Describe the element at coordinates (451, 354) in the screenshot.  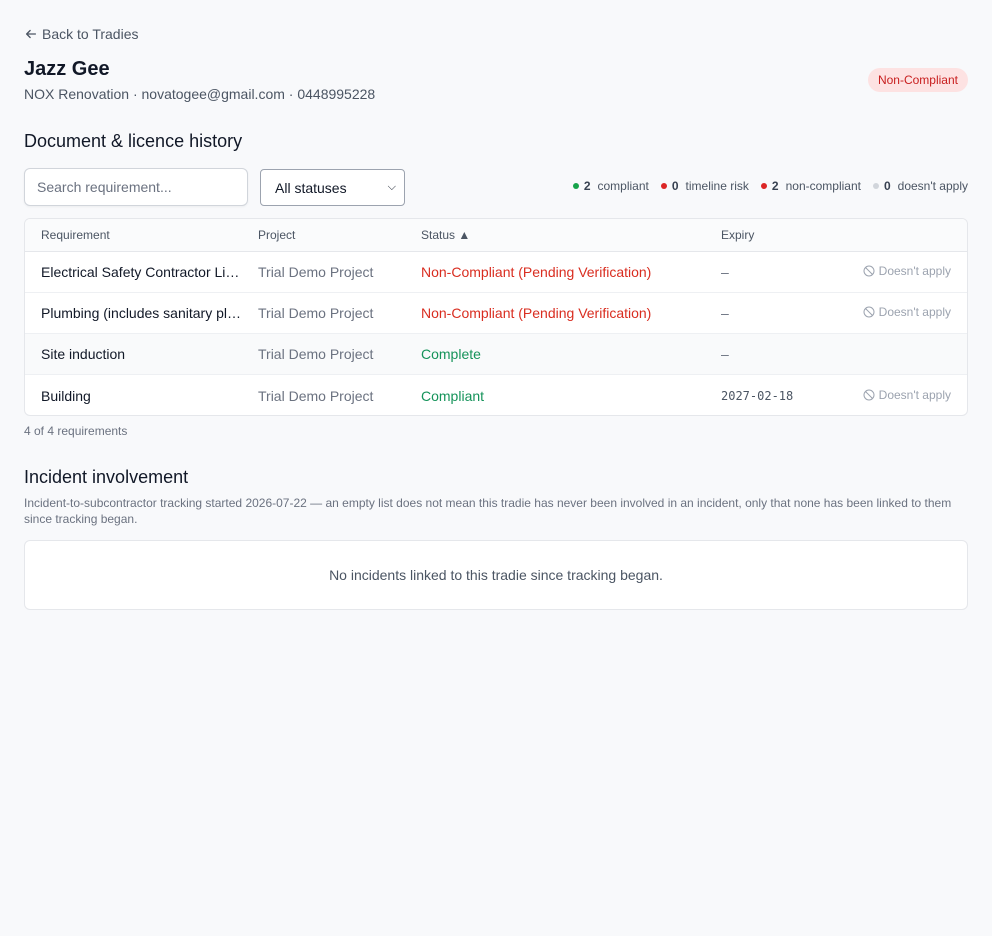
I see `status-text: Complete` at that location.